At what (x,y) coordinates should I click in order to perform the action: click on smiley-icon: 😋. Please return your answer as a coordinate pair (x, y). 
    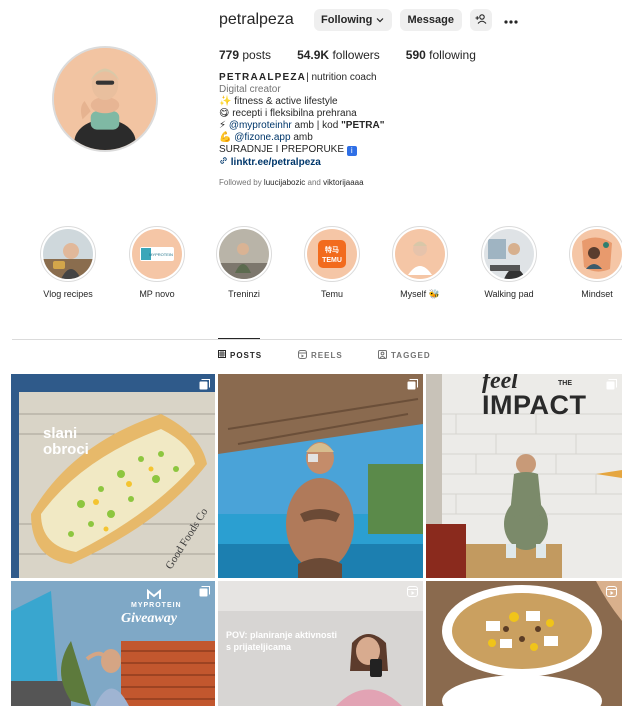
    Looking at the image, I should click on (224, 113).